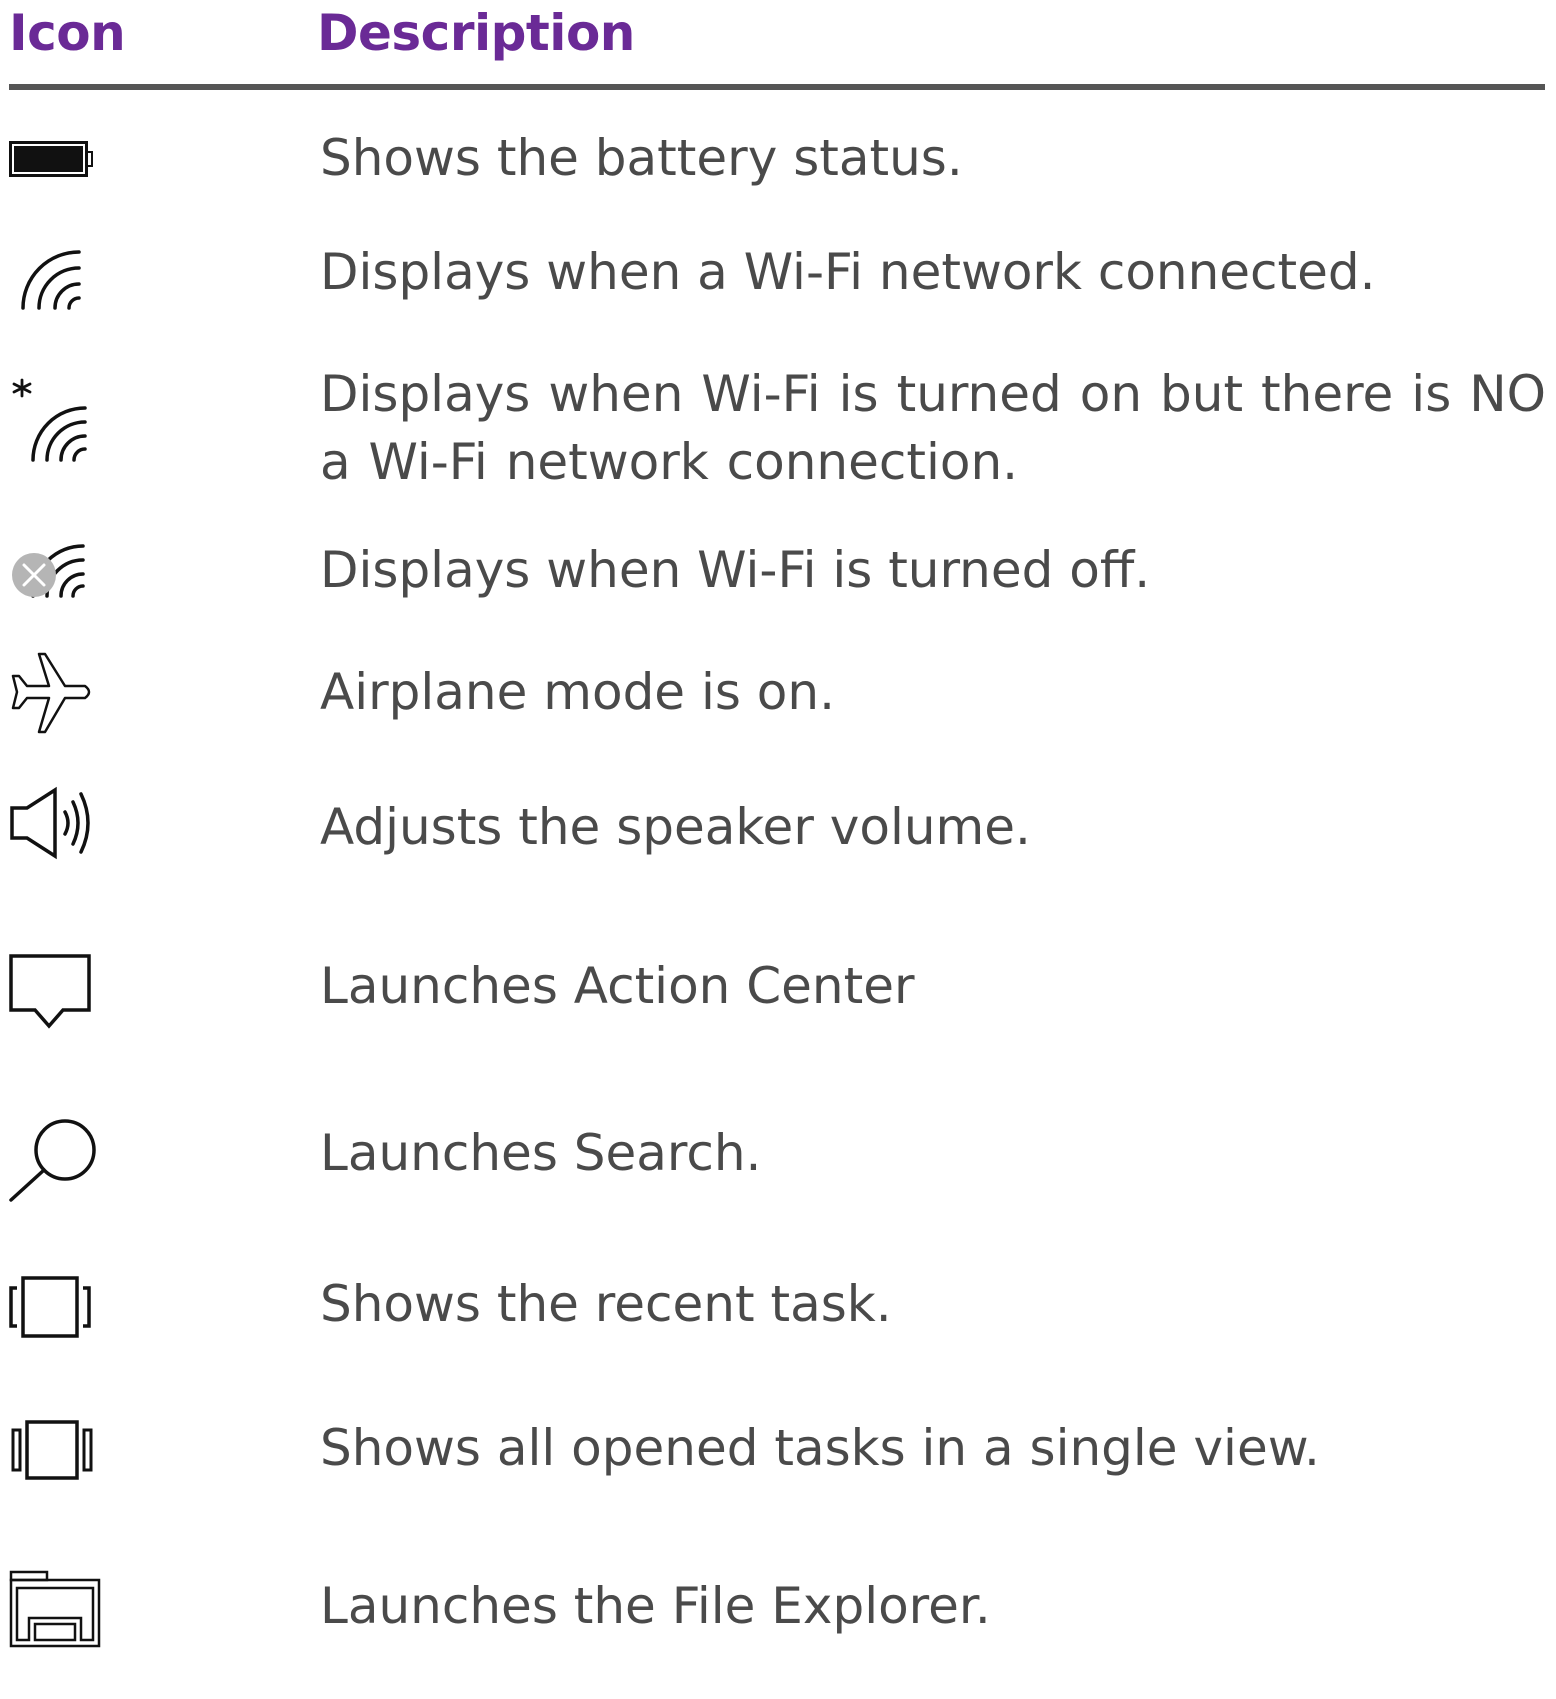 The image size is (1556, 1699). Describe the element at coordinates (50, 992) in the screenshot. I see `action-center-icon` at that location.